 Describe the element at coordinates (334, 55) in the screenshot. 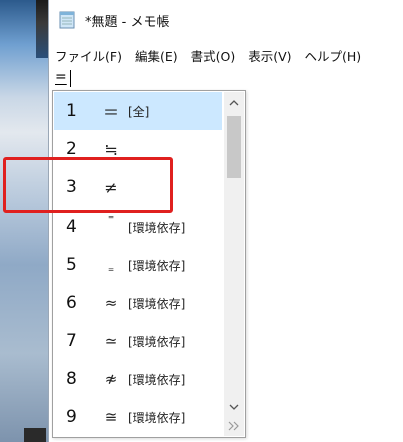

I see `menu-help: ヘルプ(H)` at that location.